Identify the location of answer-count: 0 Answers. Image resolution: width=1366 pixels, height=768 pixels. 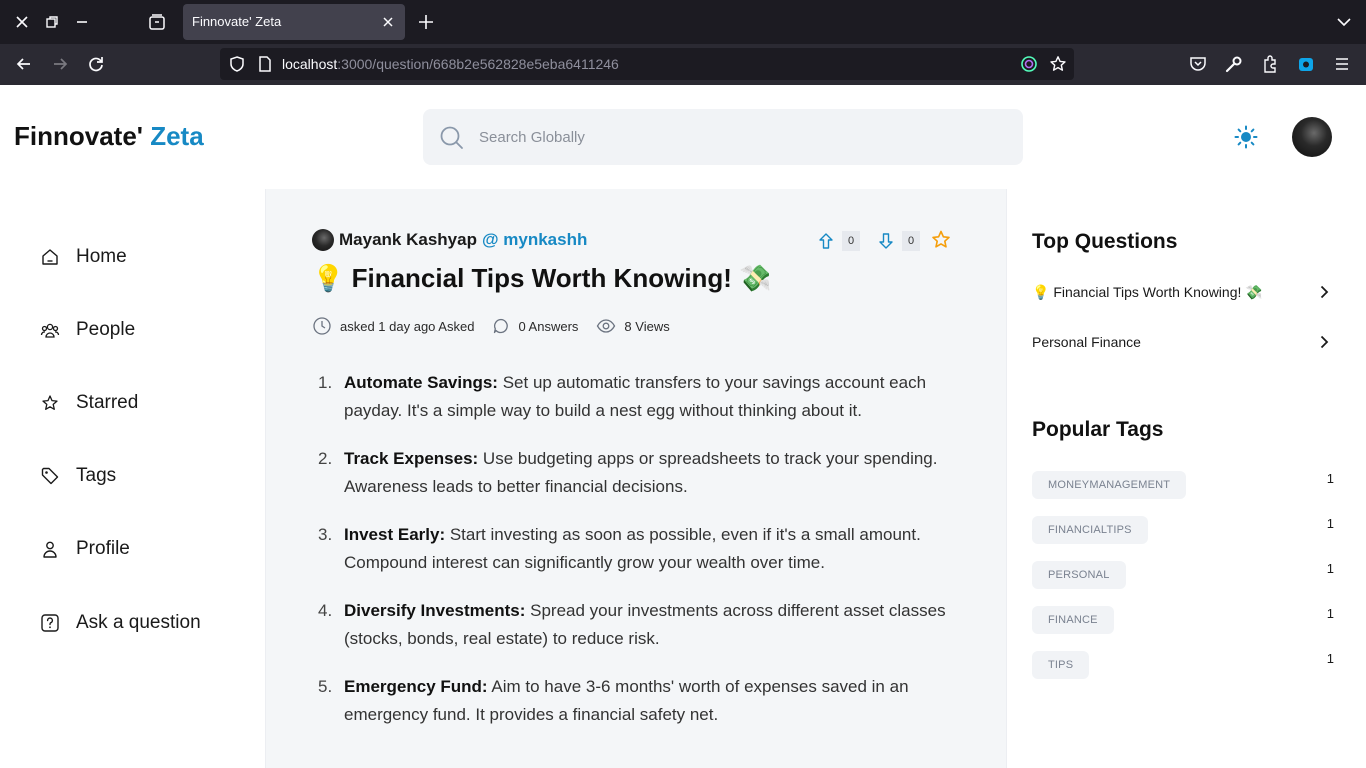
(548, 326).